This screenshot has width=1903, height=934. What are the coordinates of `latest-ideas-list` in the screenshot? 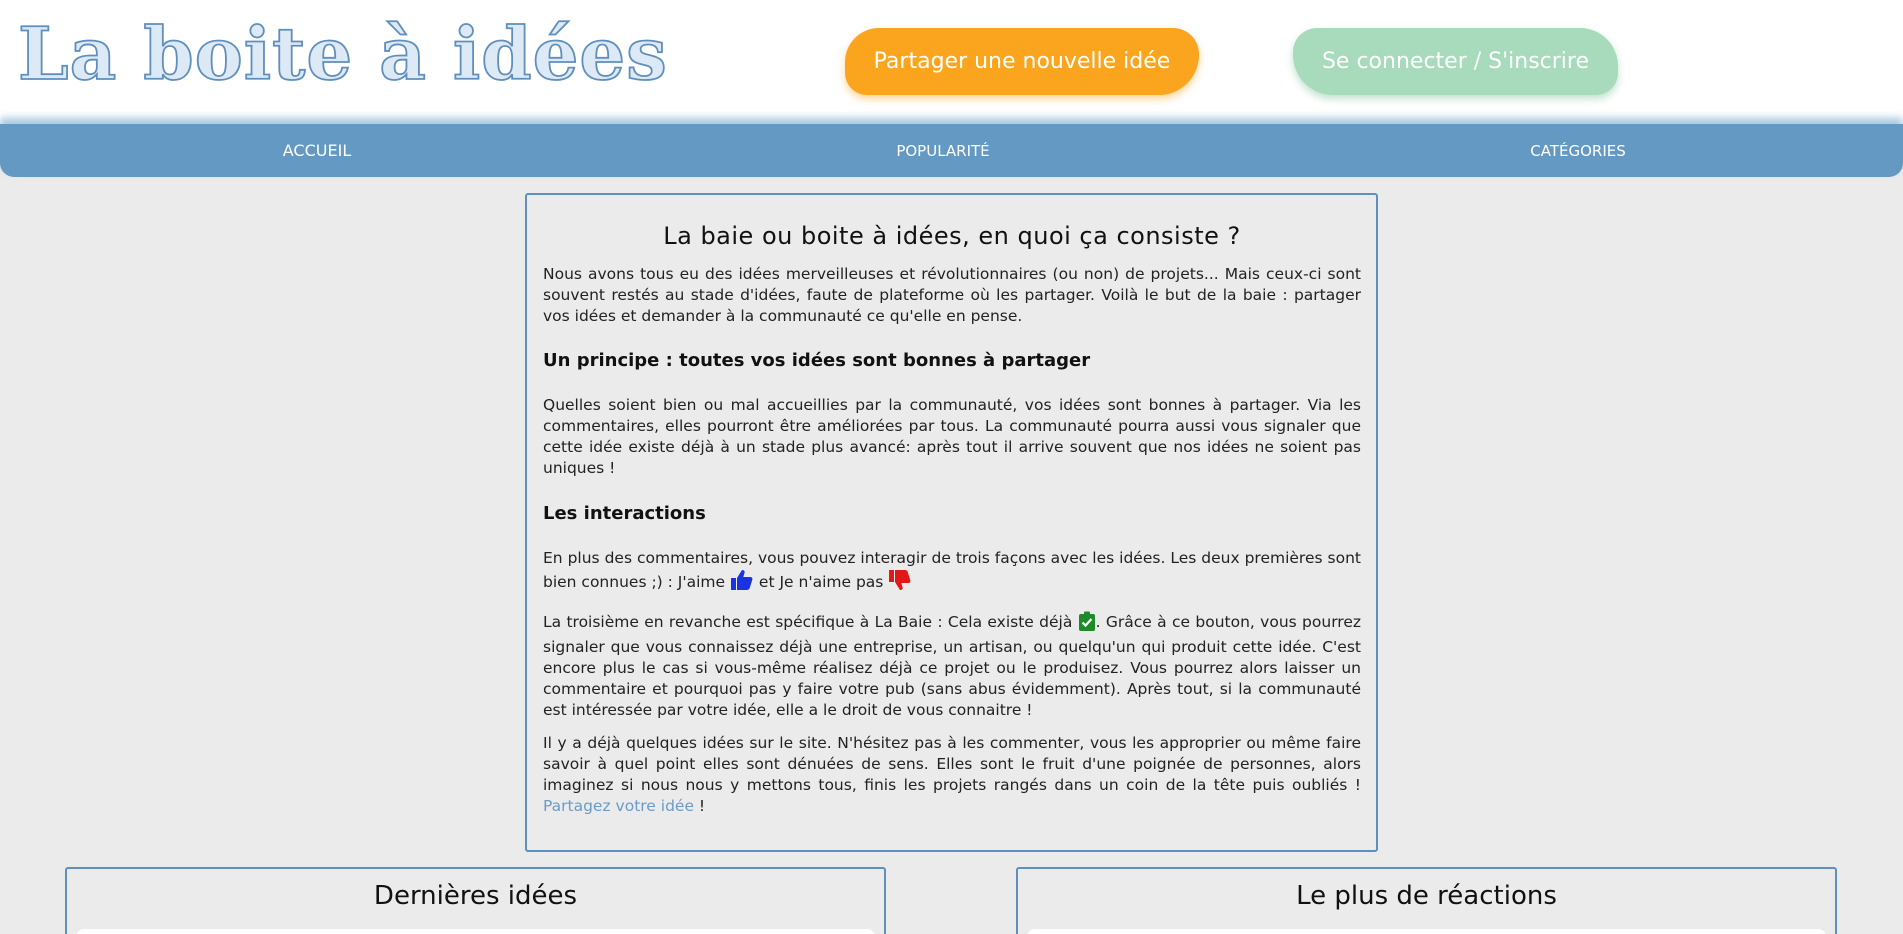 It's located at (475, 931).